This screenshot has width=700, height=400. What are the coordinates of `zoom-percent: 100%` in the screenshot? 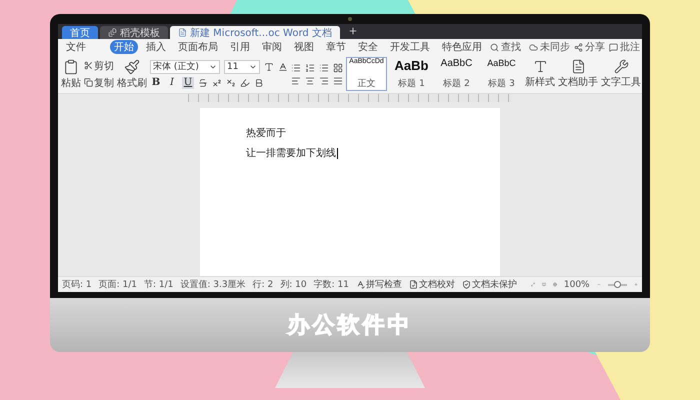 It's located at (577, 285).